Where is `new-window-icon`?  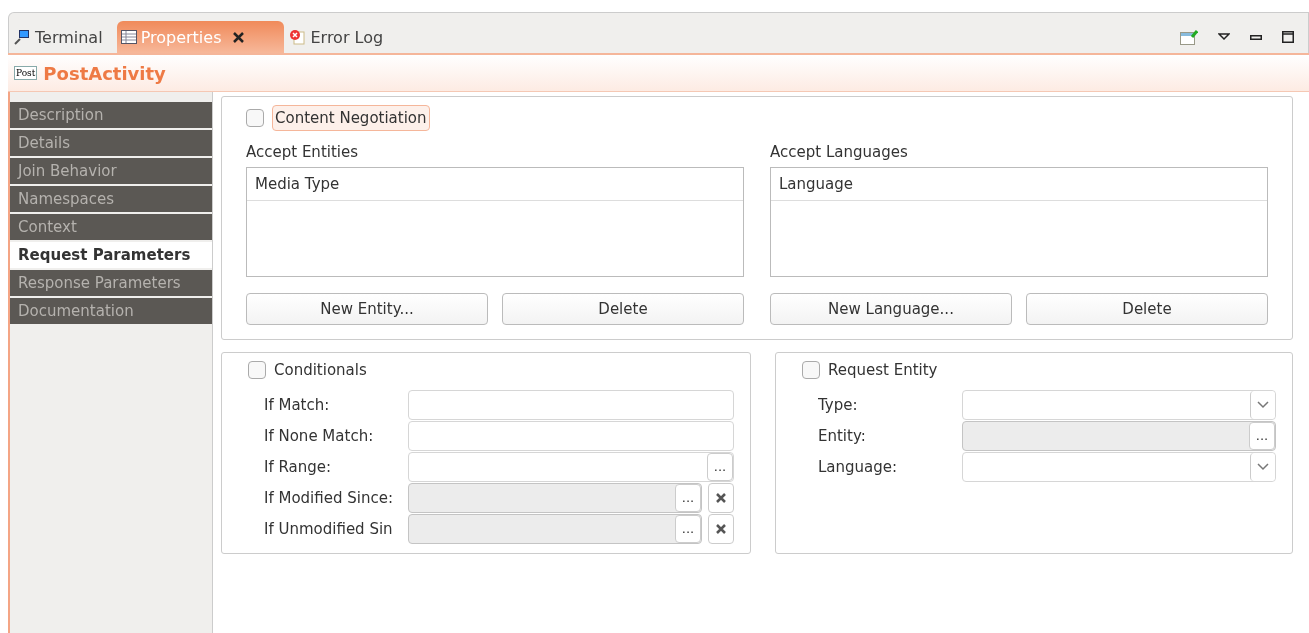 new-window-icon is located at coordinates (1189, 37).